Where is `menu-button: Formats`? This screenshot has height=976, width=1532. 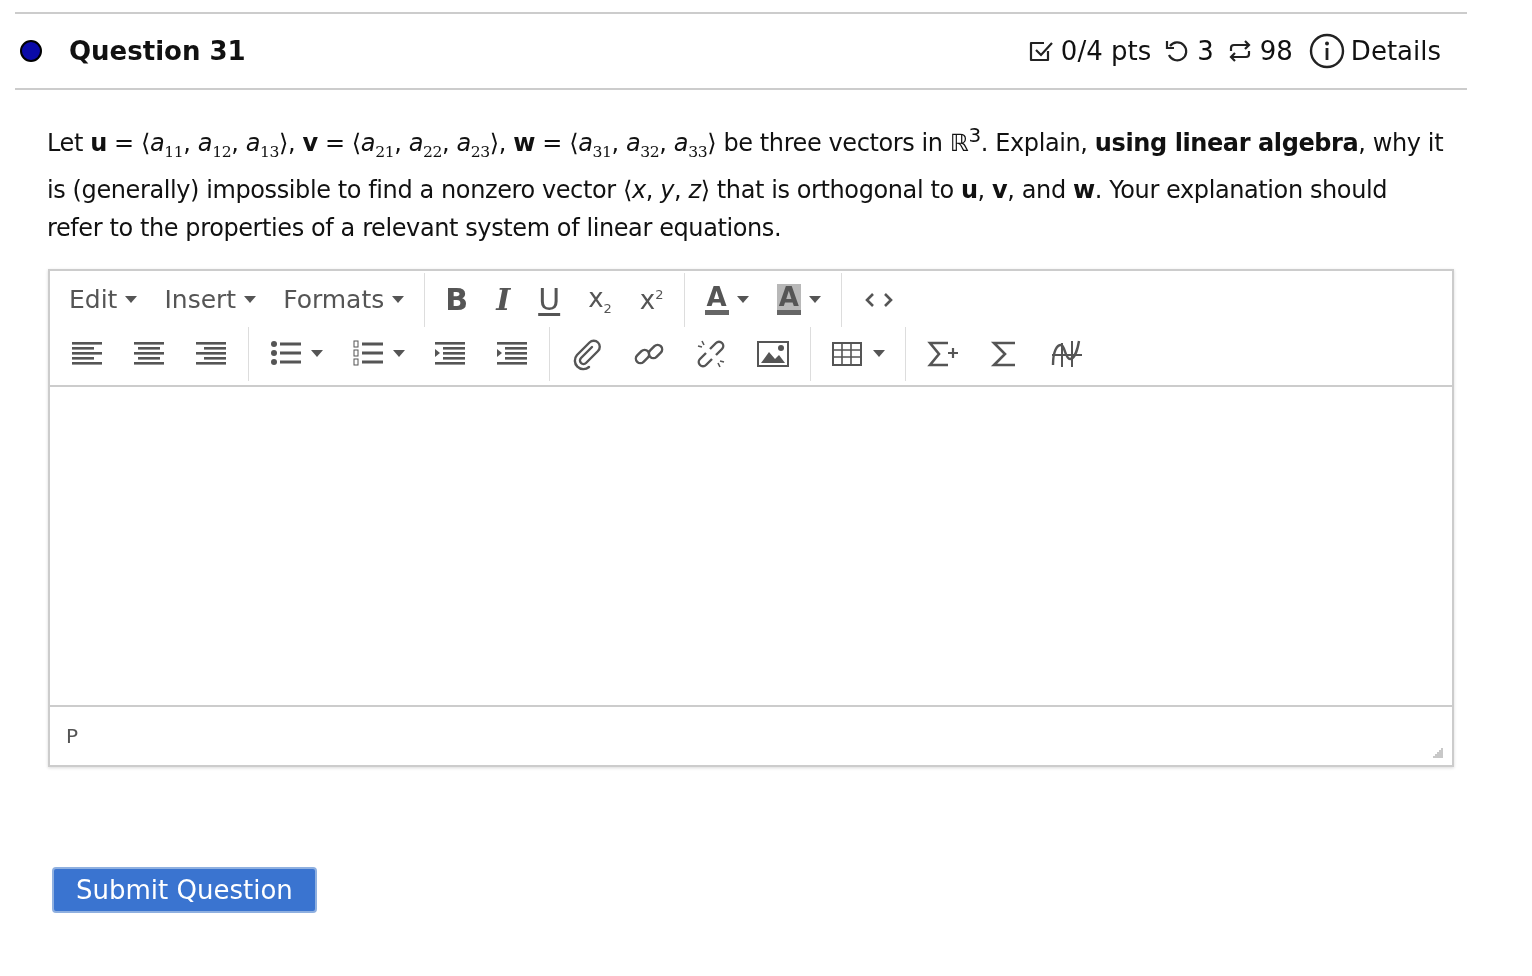
menu-button: Formats is located at coordinates (344, 300).